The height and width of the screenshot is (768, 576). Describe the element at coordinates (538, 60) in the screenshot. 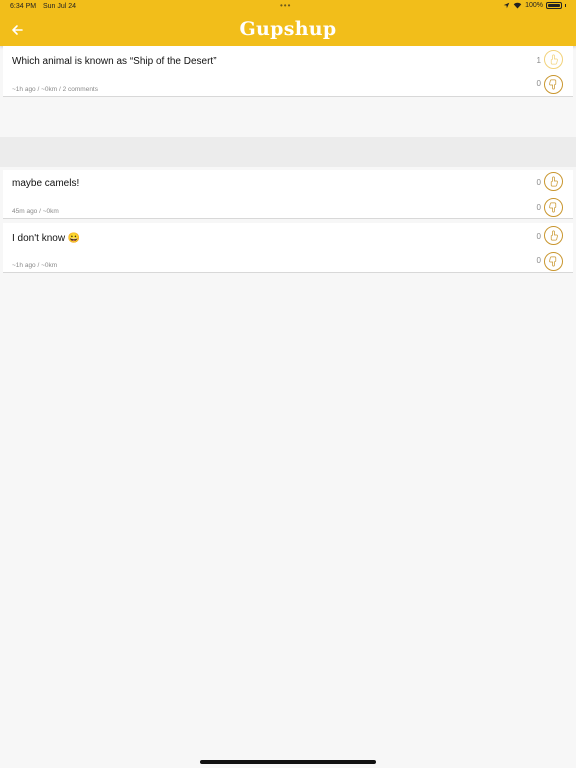

I see `post-upvote-count: 1` at that location.